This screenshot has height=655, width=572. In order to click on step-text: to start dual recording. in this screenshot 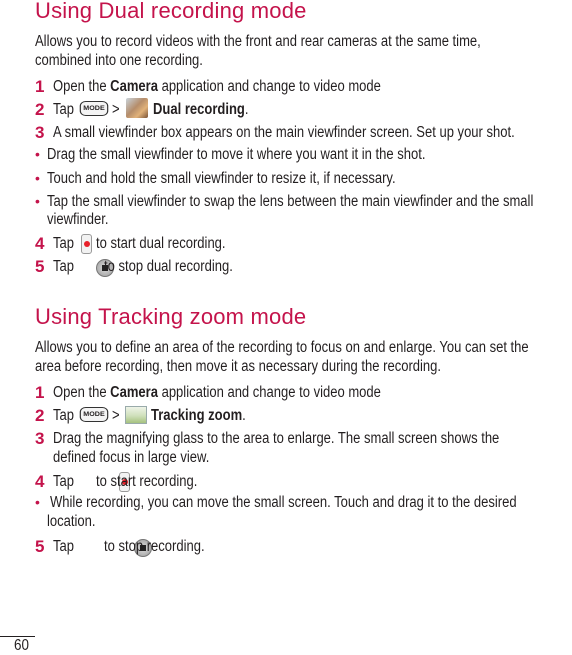, I will do `click(161, 243)`.